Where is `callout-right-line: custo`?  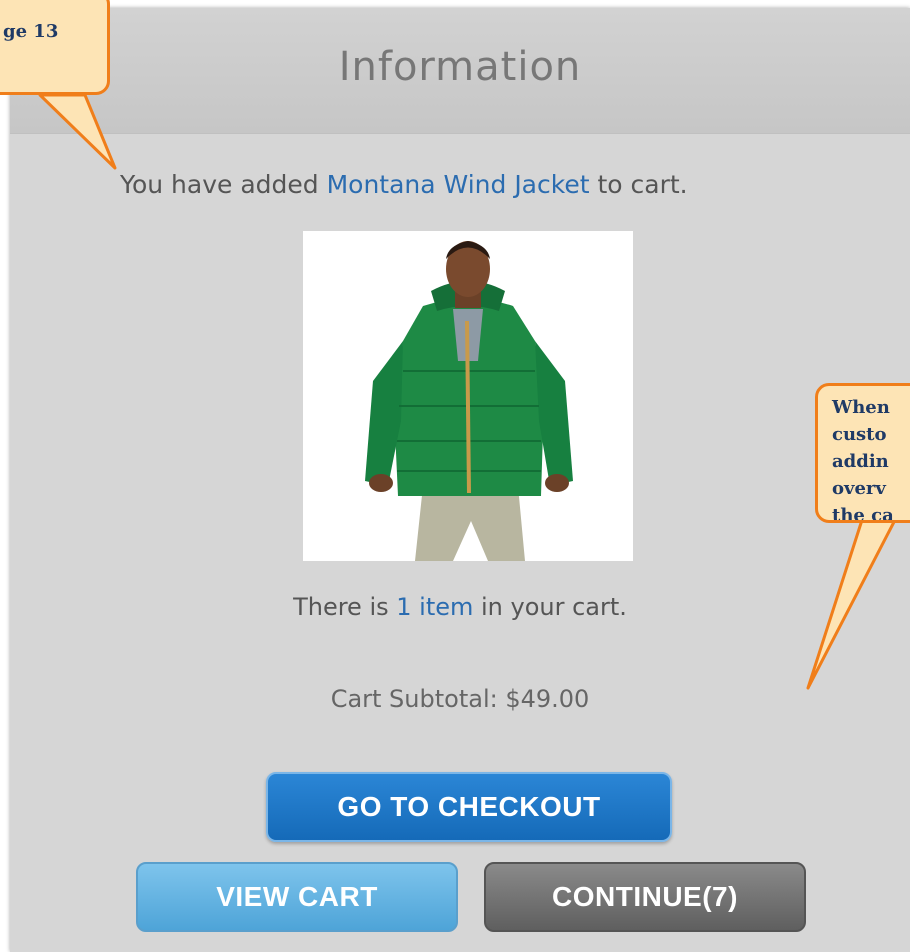 callout-right-line: custo is located at coordinates (859, 434).